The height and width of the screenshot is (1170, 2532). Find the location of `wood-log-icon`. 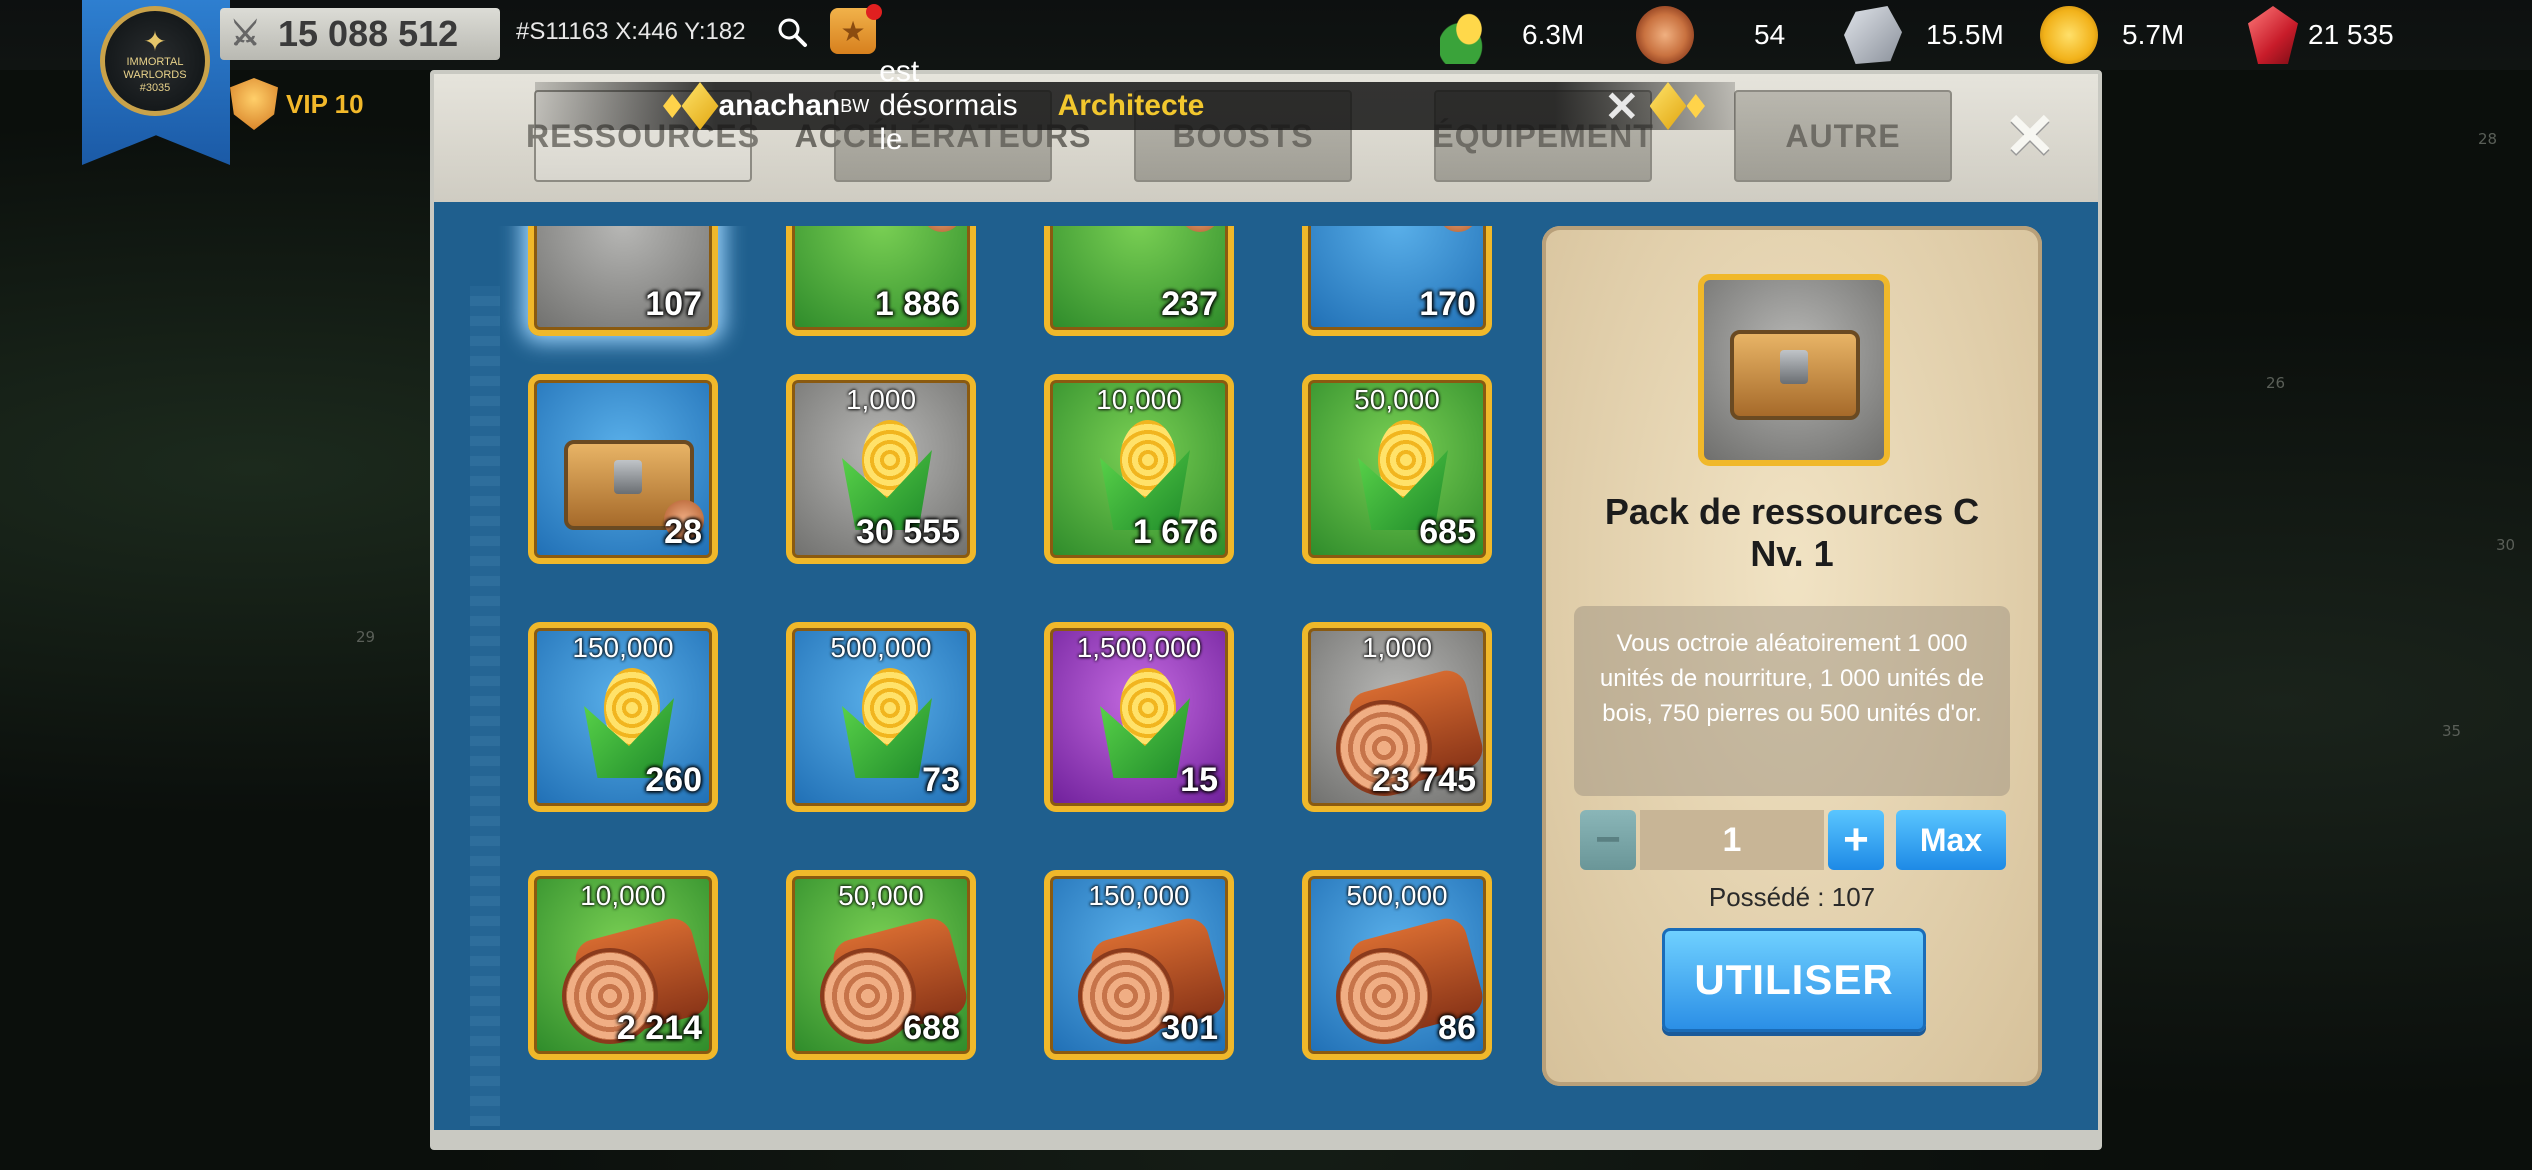

wood-log-icon is located at coordinates (1665, 35).